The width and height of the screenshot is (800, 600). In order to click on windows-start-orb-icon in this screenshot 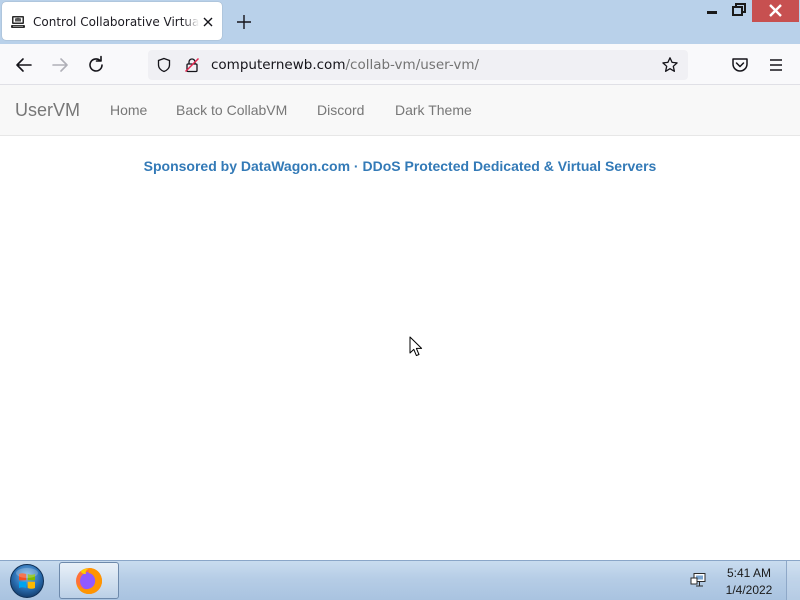, I will do `click(27, 581)`.